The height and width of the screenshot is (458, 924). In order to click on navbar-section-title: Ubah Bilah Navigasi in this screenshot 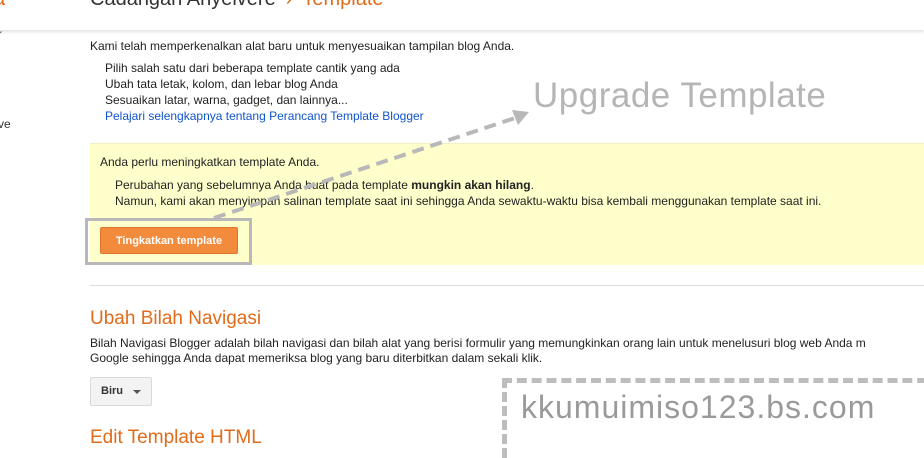, I will do `click(176, 318)`.